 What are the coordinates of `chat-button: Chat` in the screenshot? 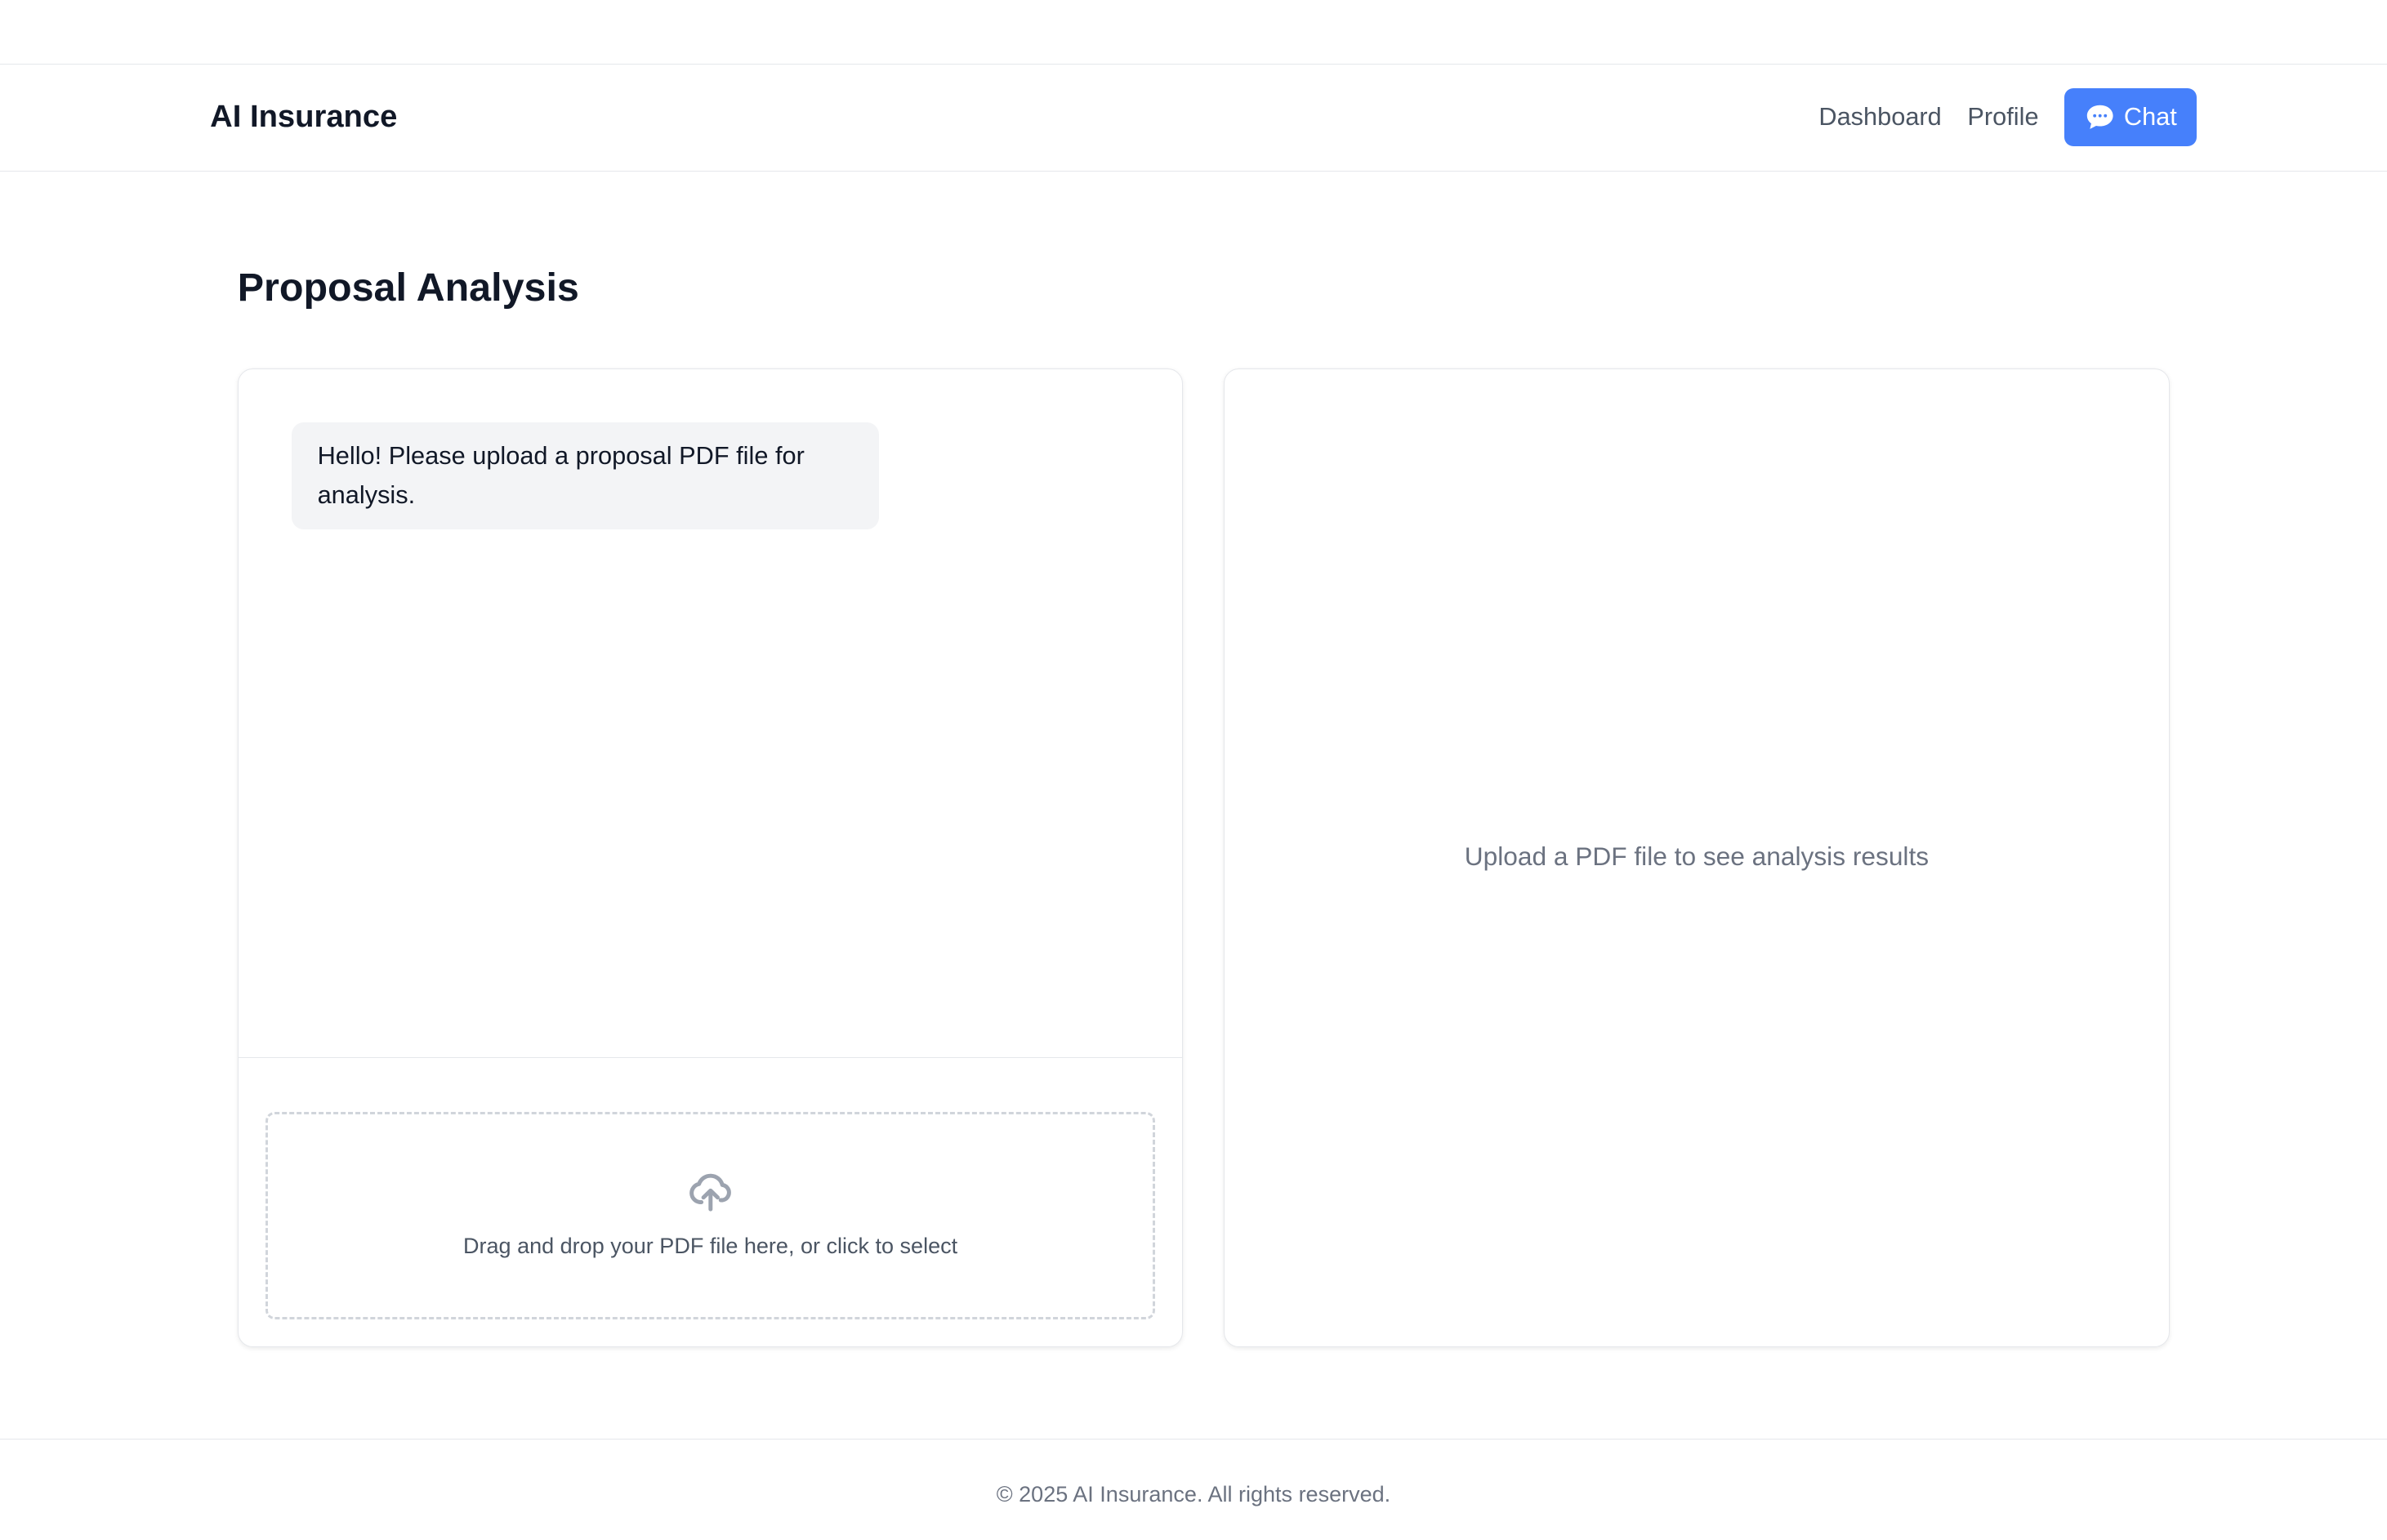 It's located at (2130, 117).